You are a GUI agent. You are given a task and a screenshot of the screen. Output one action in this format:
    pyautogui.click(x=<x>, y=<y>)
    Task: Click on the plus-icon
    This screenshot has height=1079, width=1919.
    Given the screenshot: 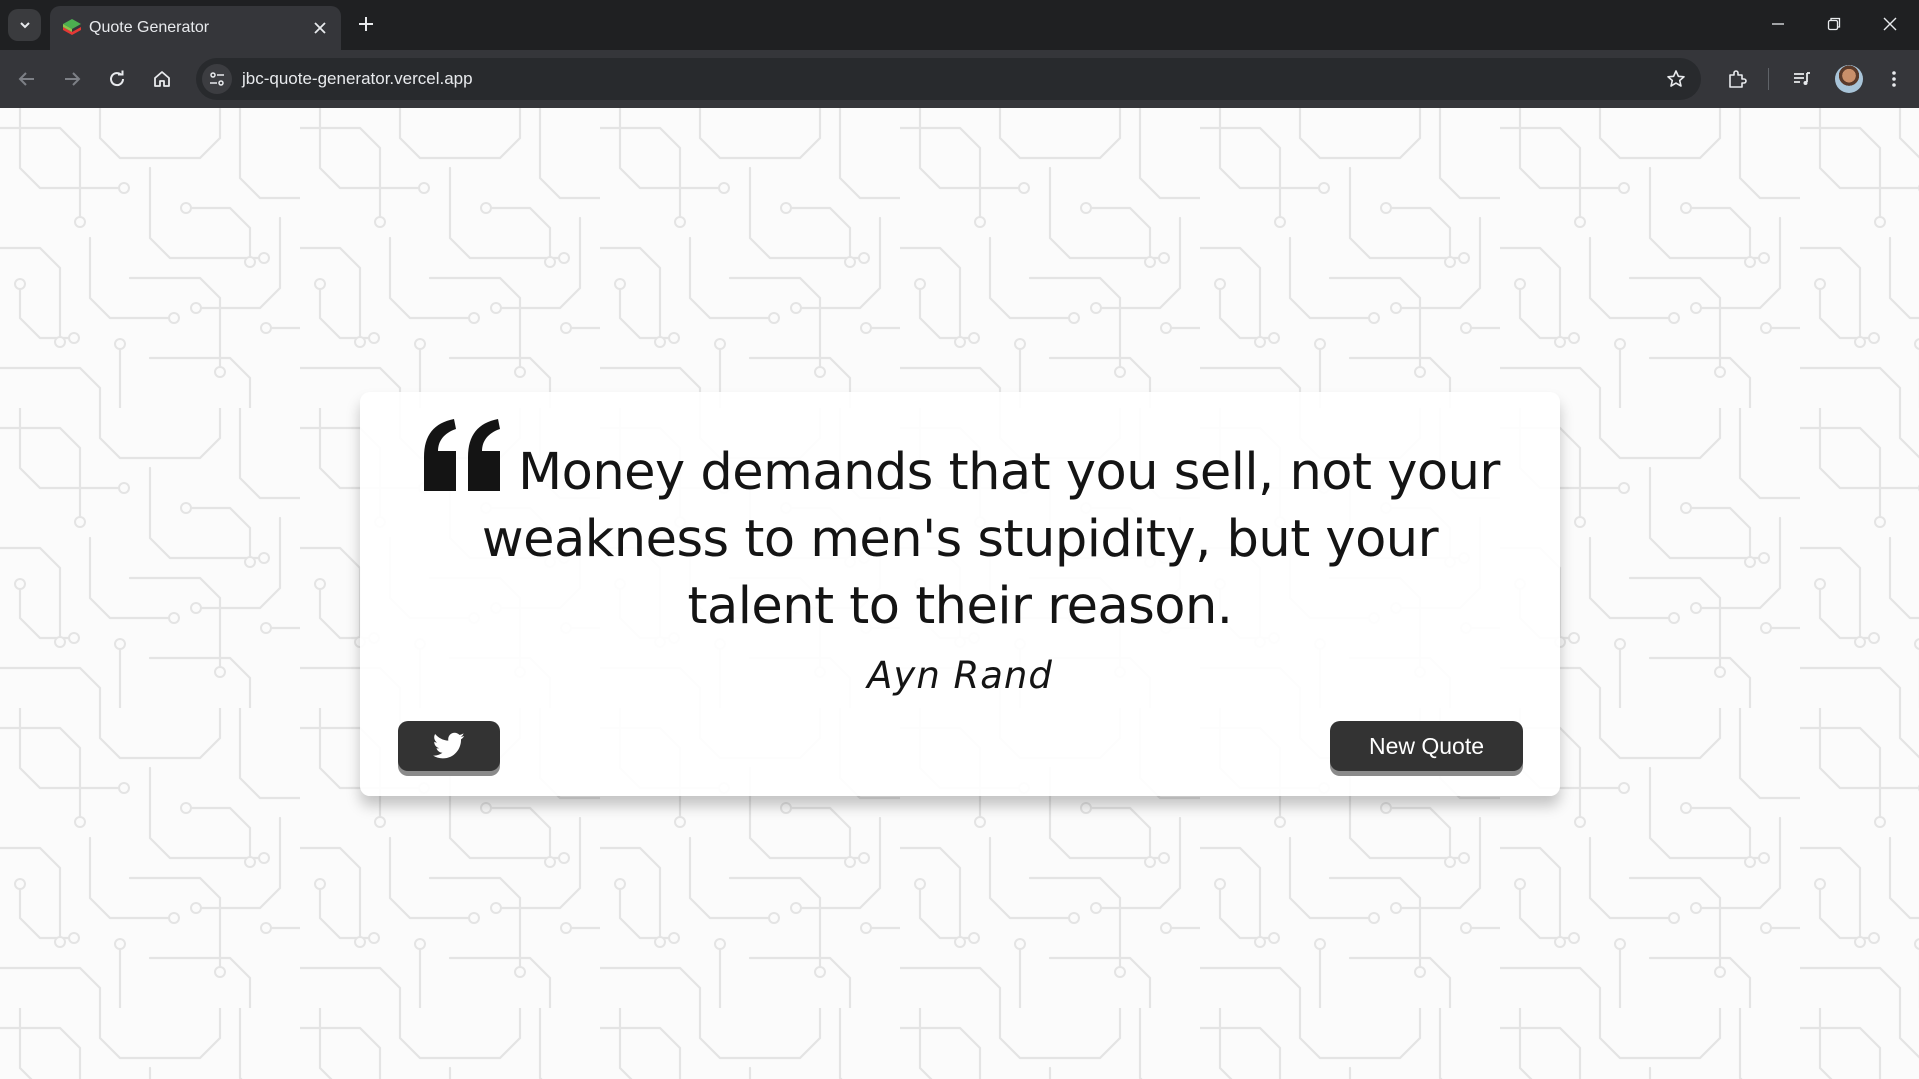 What is the action you would take?
    pyautogui.click(x=366, y=24)
    